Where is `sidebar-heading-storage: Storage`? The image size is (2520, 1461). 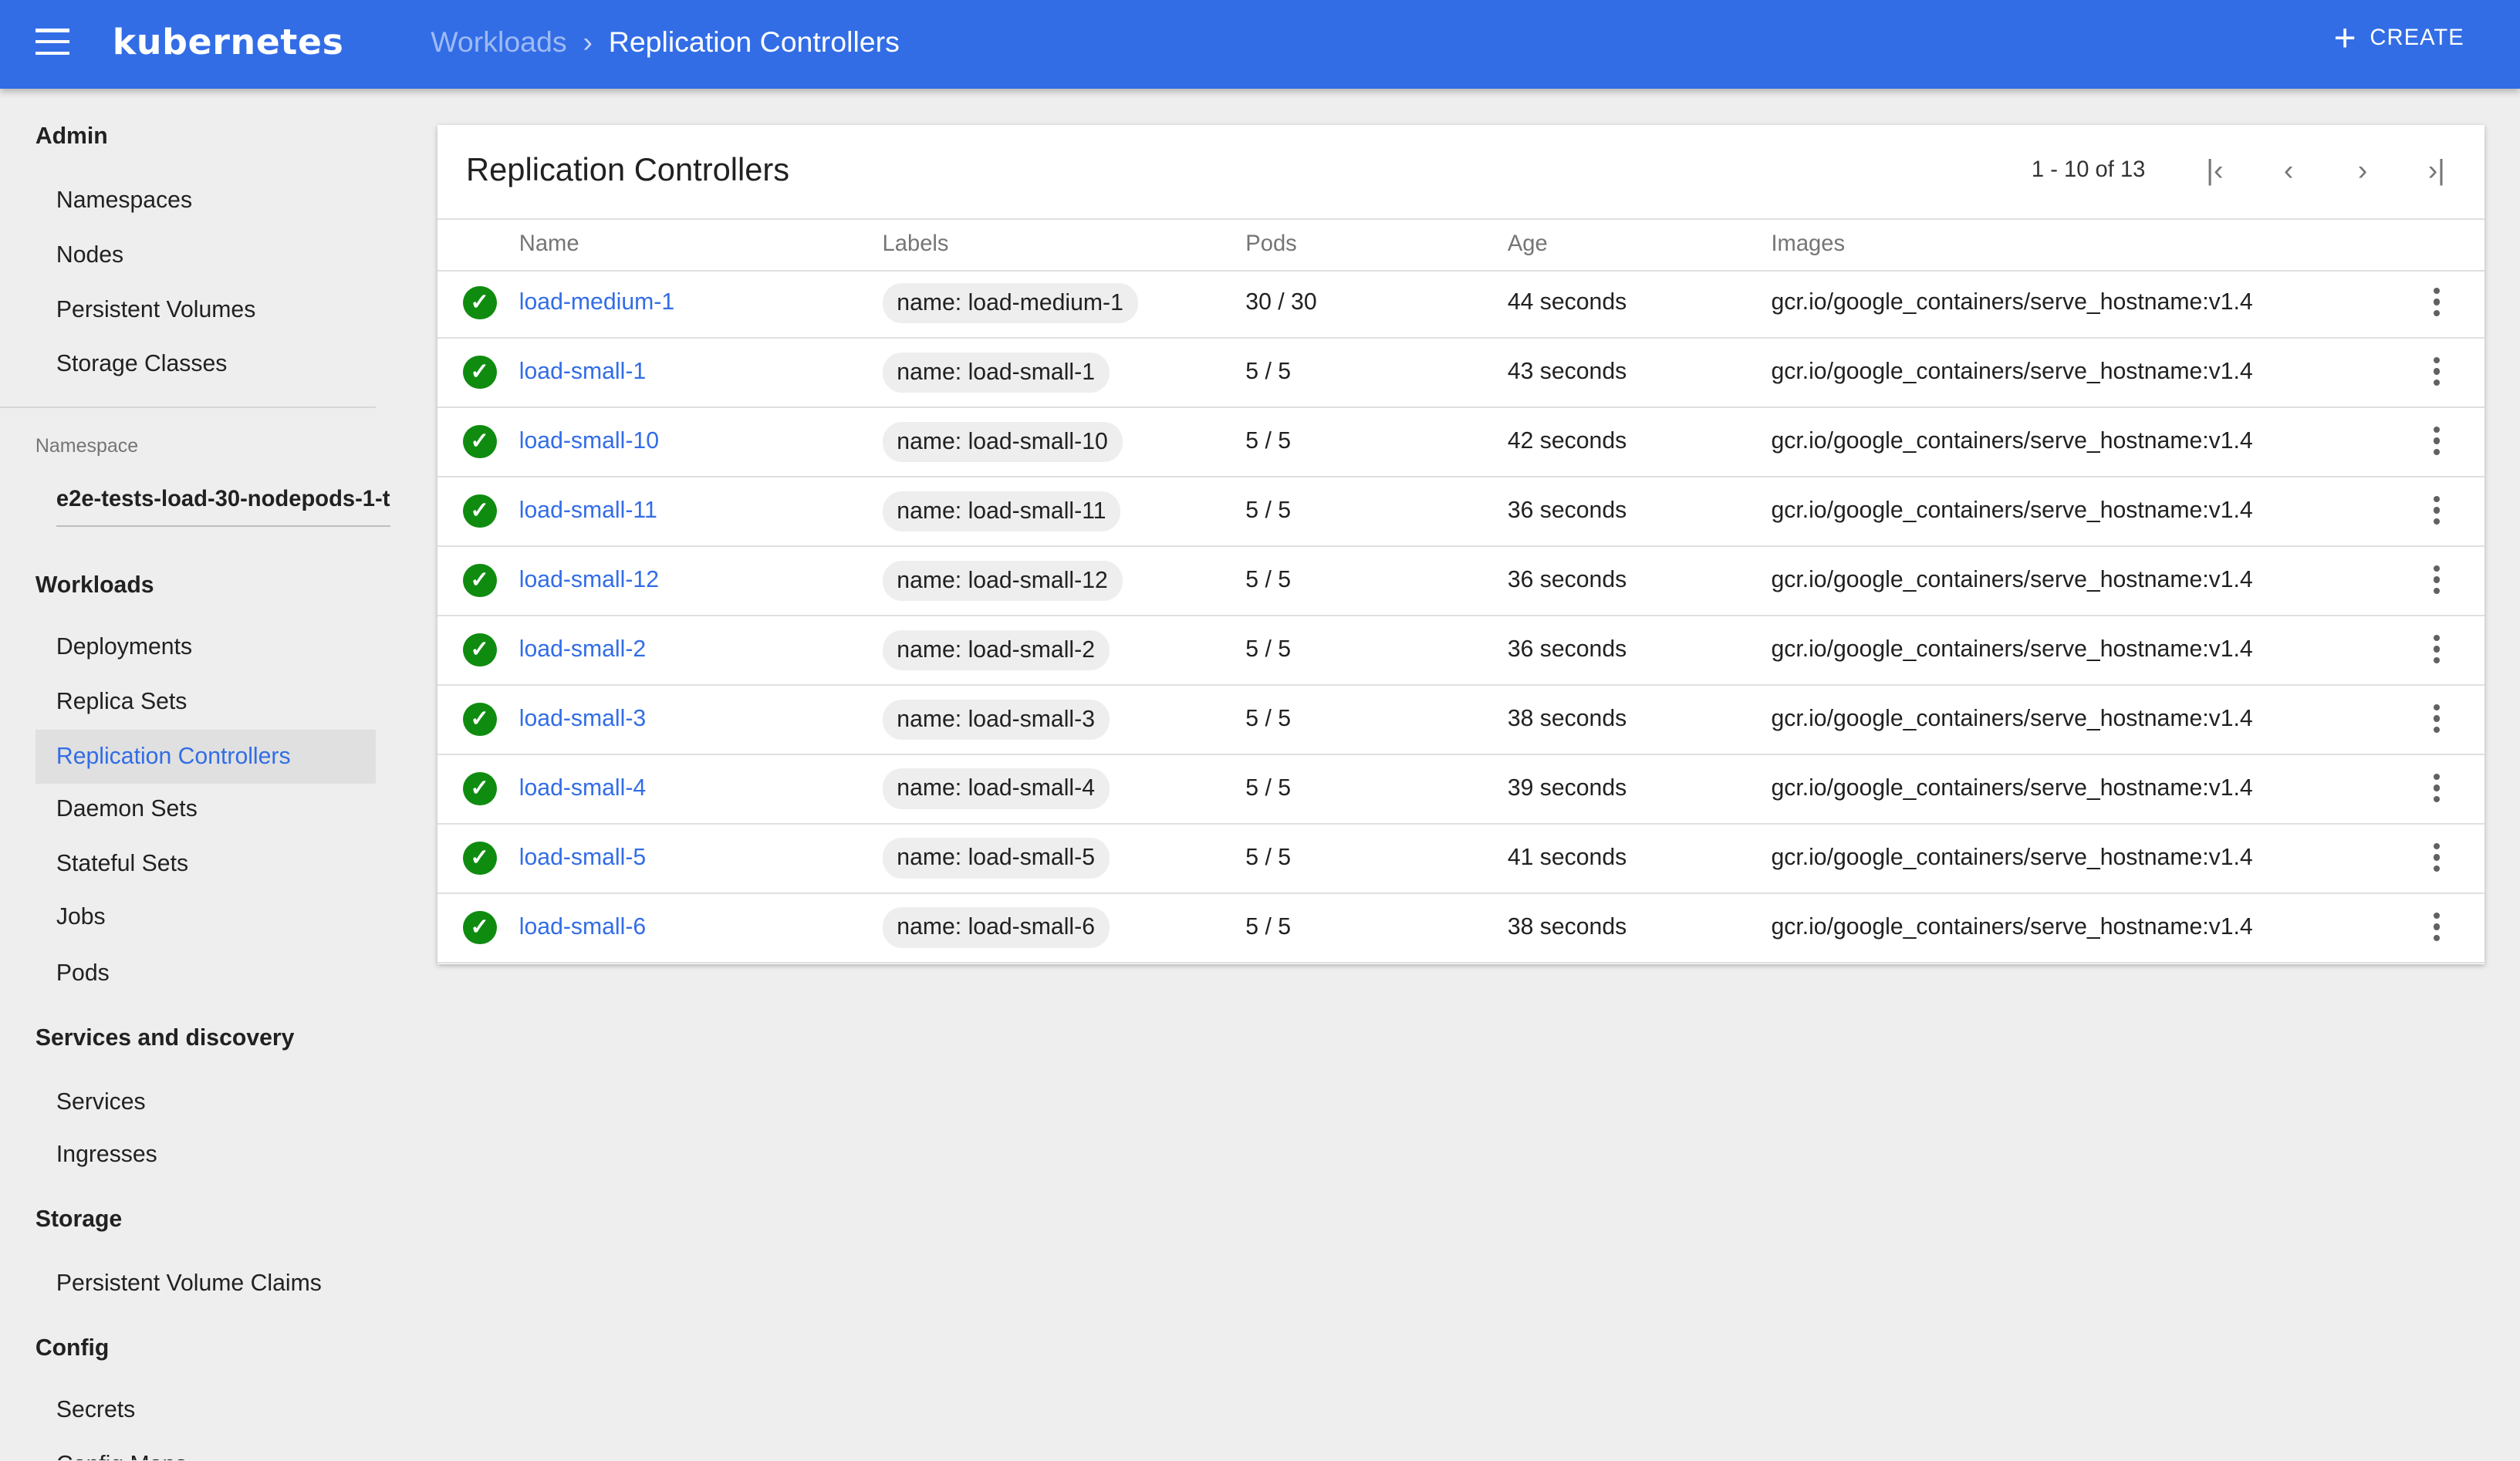
sidebar-heading-storage: Storage is located at coordinates (79, 1219).